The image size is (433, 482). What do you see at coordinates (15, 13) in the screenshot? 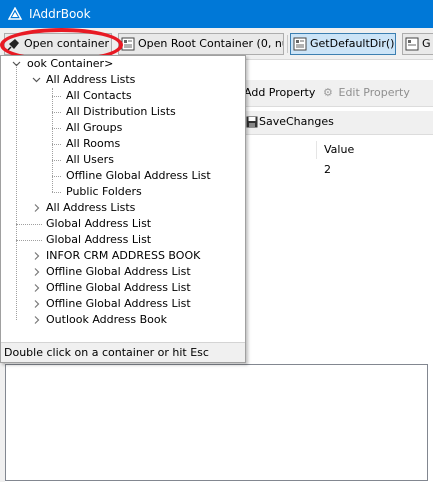
I see `app-icon` at bounding box center [15, 13].